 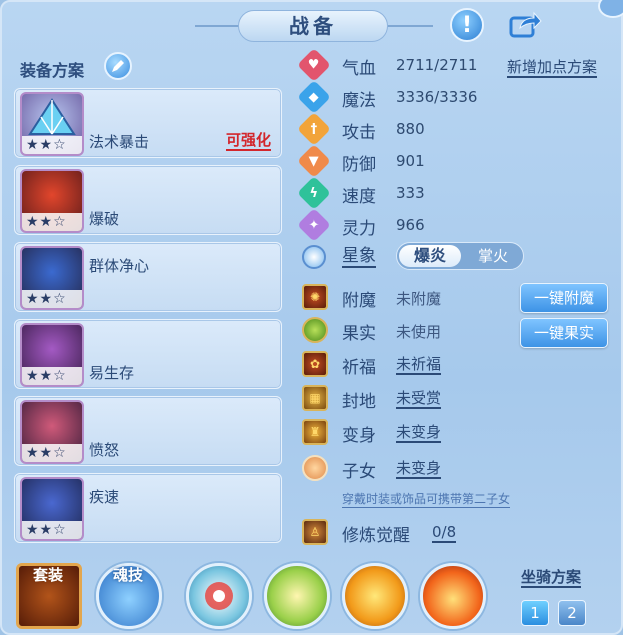 What do you see at coordinates (437, 65) in the screenshot?
I see `stat-value: 2711/2711` at bounding box center [437, 65].